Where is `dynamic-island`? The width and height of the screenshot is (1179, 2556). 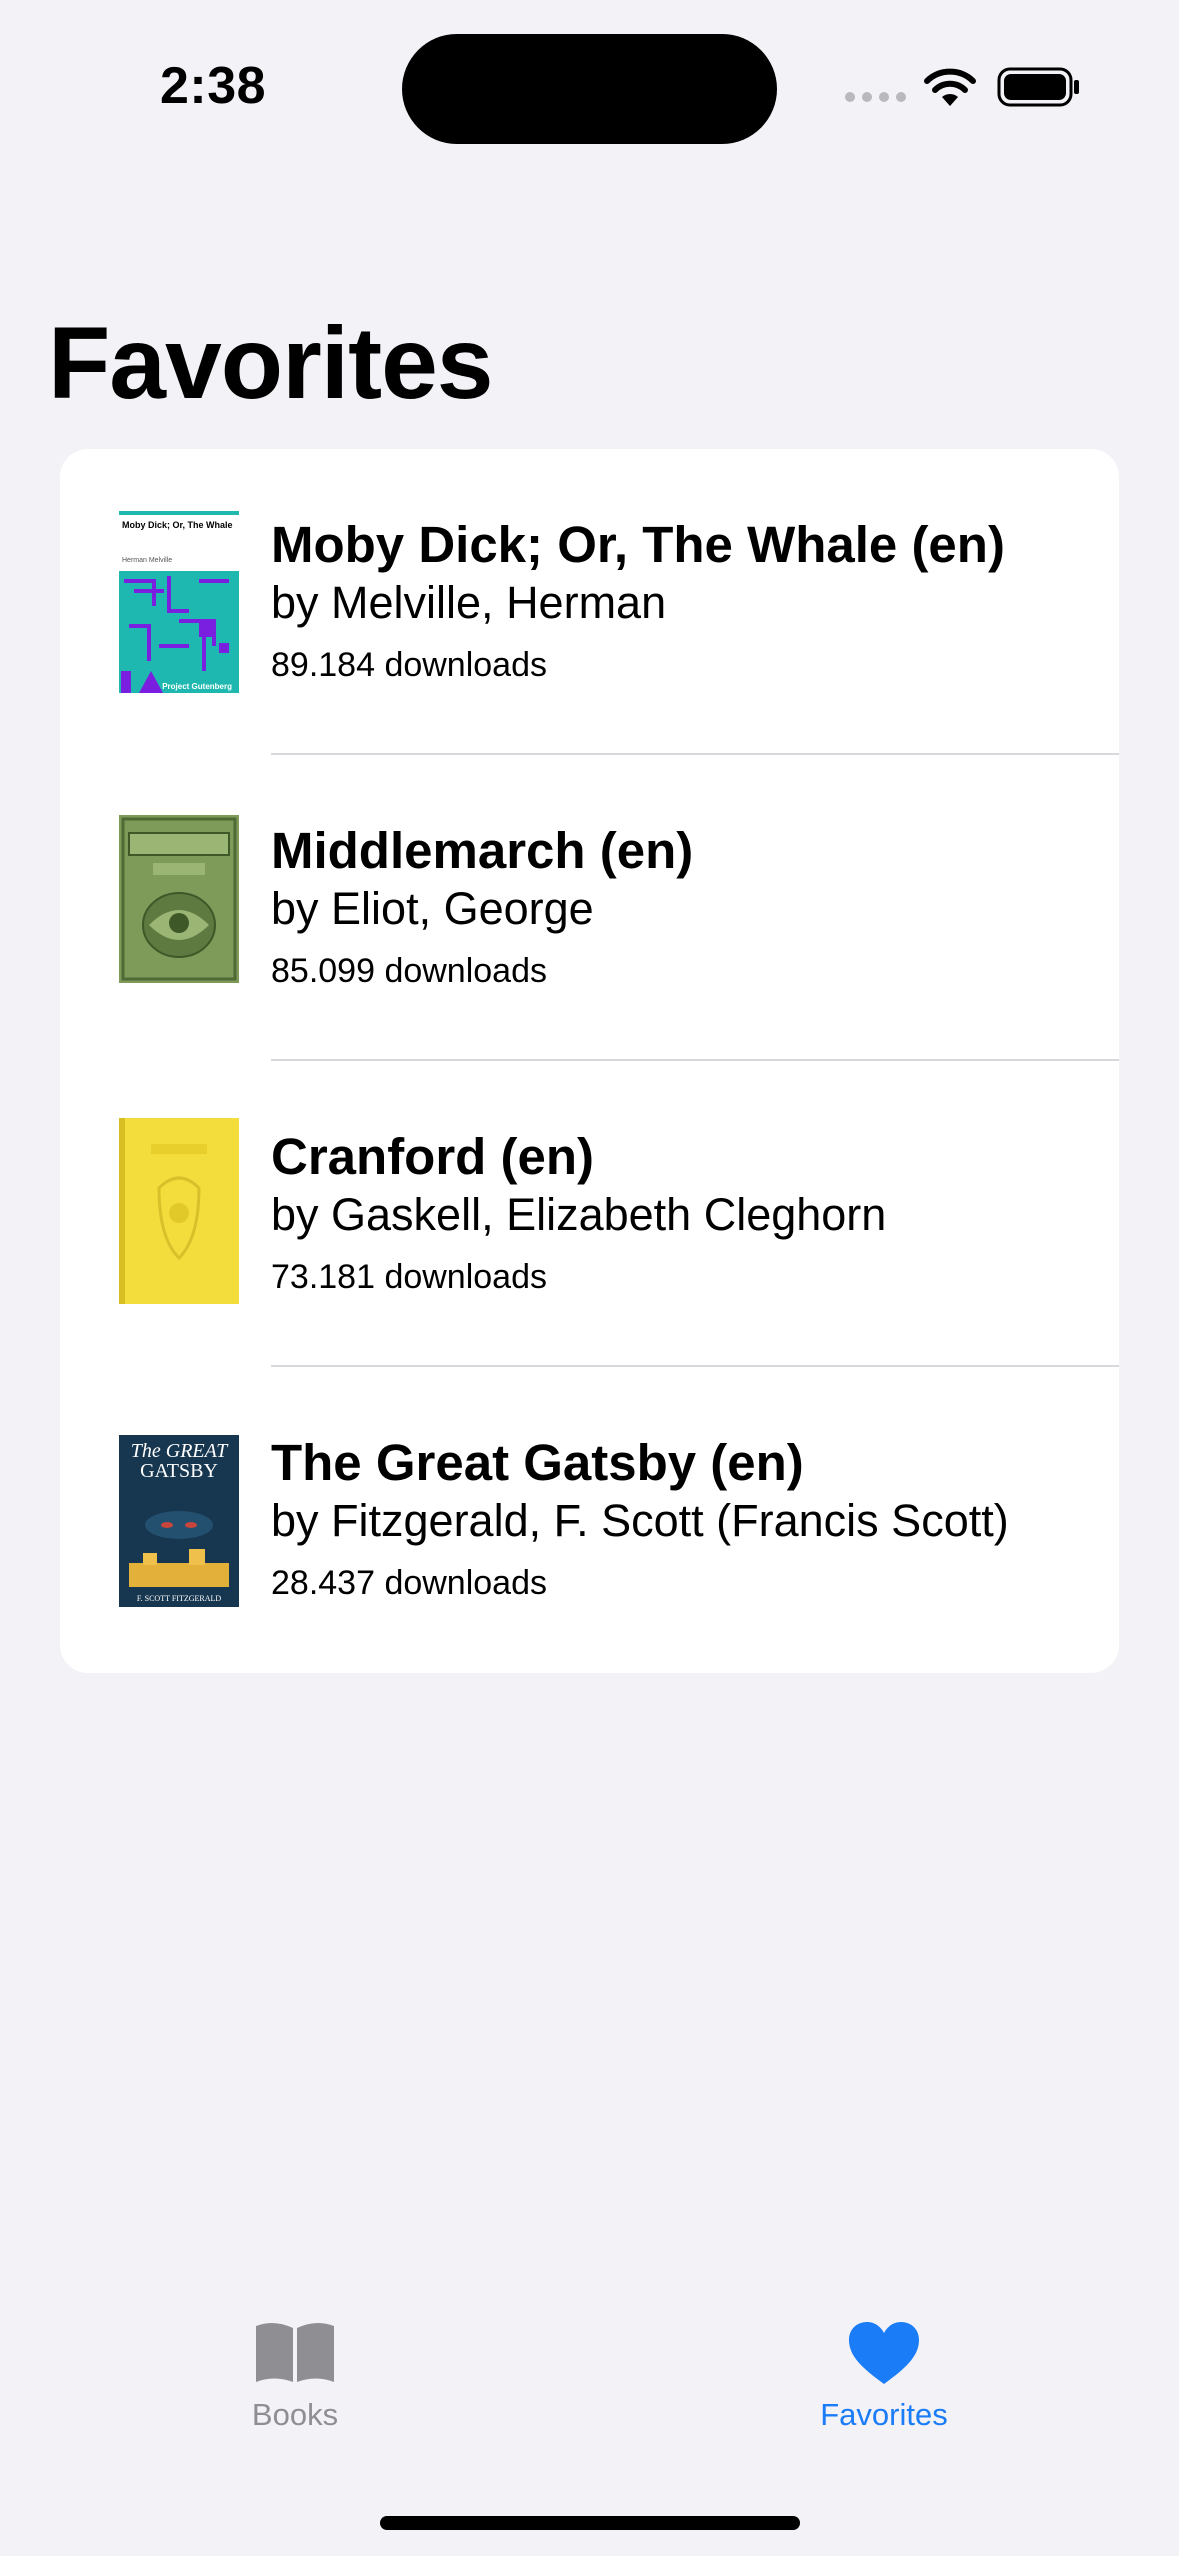 dynamic-island is located at coordinates (589, 89).